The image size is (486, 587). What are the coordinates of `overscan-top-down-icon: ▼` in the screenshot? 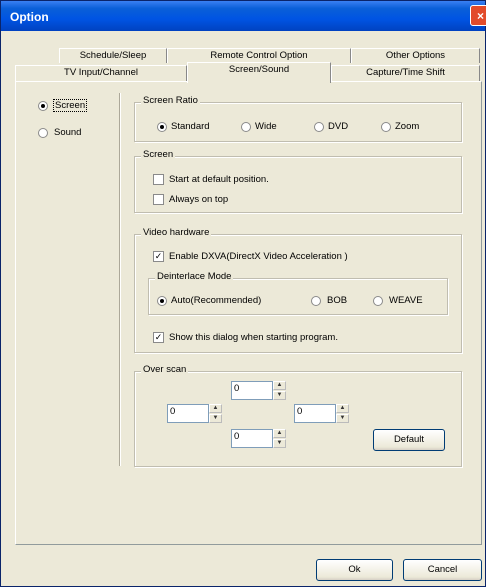 It's located at (279, 395).